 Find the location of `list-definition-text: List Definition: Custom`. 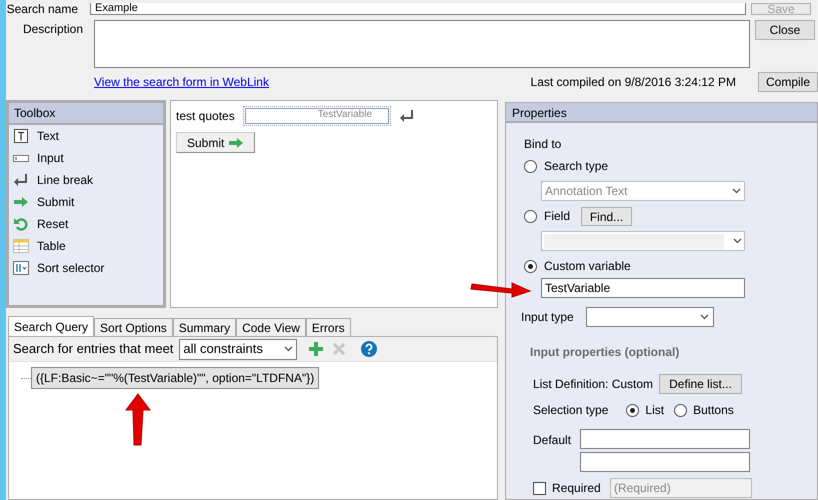

list-definition-text: List Definition: Custom is located at coordinates (593, 384).